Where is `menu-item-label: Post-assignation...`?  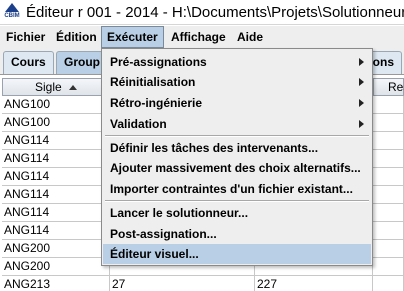
menu-item-label: Post-assignation... is located at coordinates (163, 234).